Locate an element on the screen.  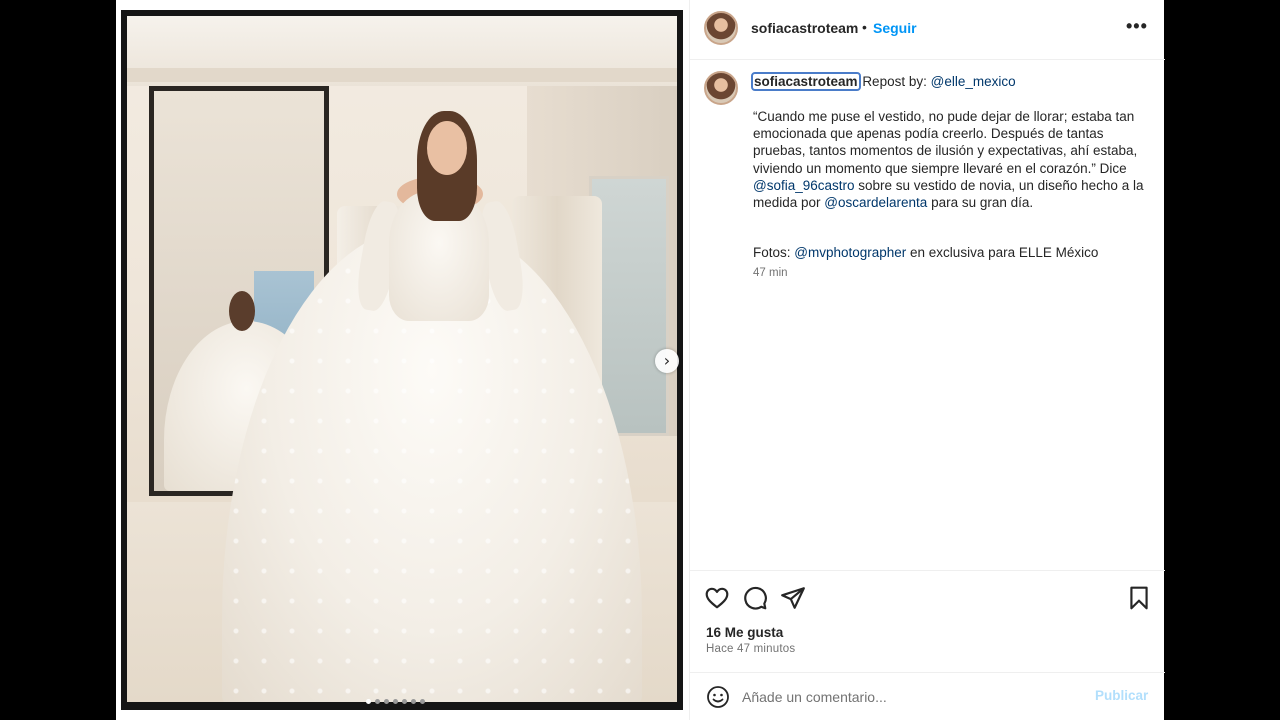
repost-mention: @elle_mexico is located at coordinates (973, 81).